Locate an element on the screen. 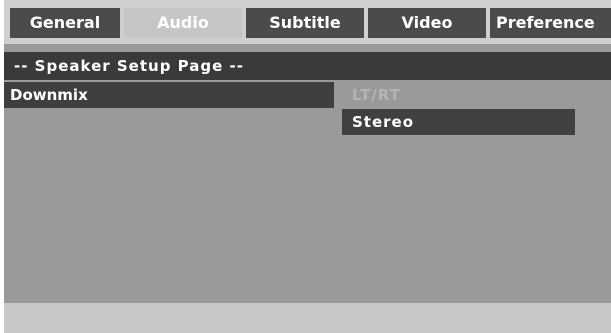 Image resolution: width=611 pixels, height=333 pixels. option-stereo: Stereo is located at coordinates (458, 122).